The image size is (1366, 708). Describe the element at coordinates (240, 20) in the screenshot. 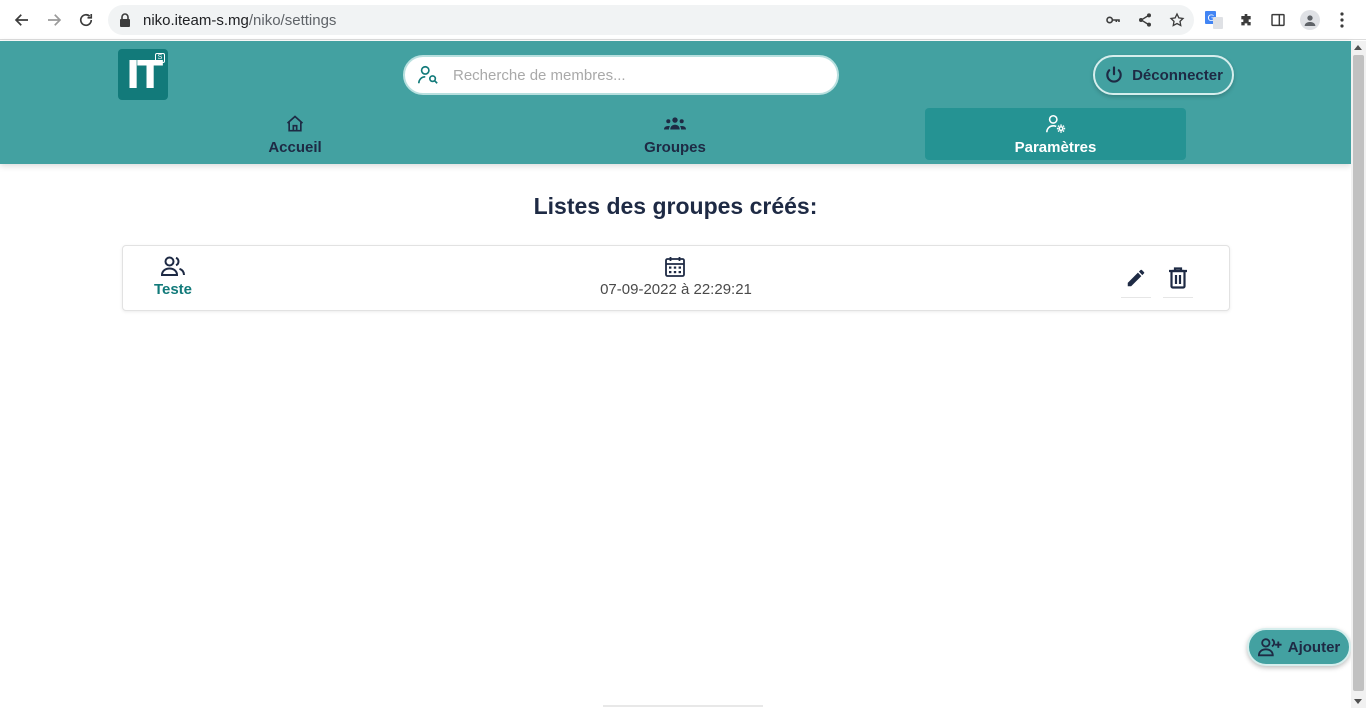

I see `url-text: niko.iteam-s.mg/niko/settings` at that location.